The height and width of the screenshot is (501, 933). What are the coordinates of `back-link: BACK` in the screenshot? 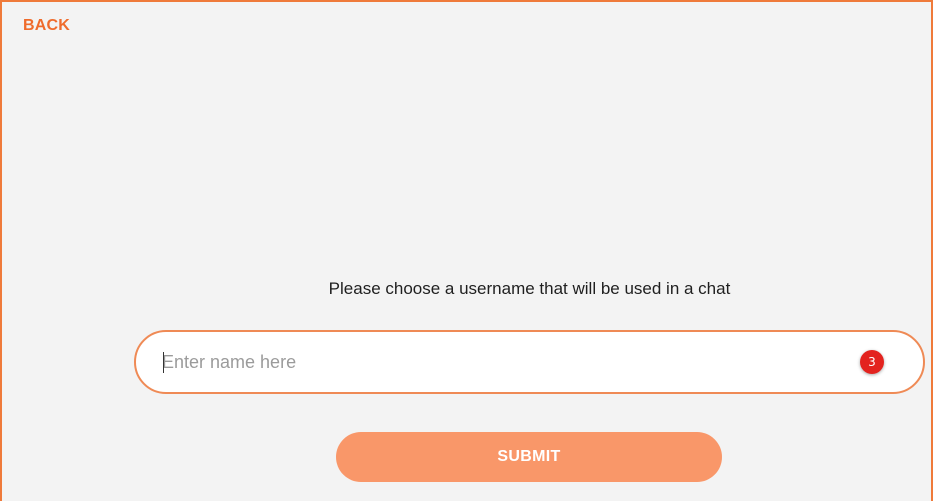 It's located at (46, 26).